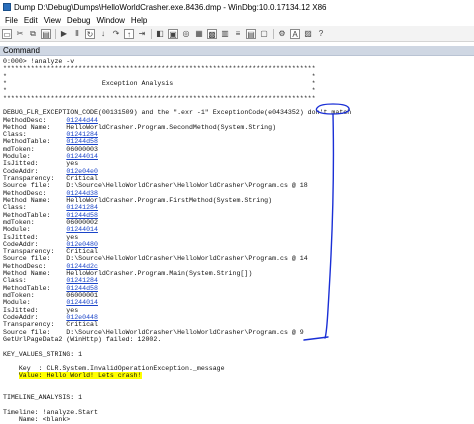 The height and width of the screenshot is (424, 474). What do you see at coordinates (237, 317) in the screenshot?
I see `output-line: CodeAddr: 012e0448` at bounding box center [237, 317].